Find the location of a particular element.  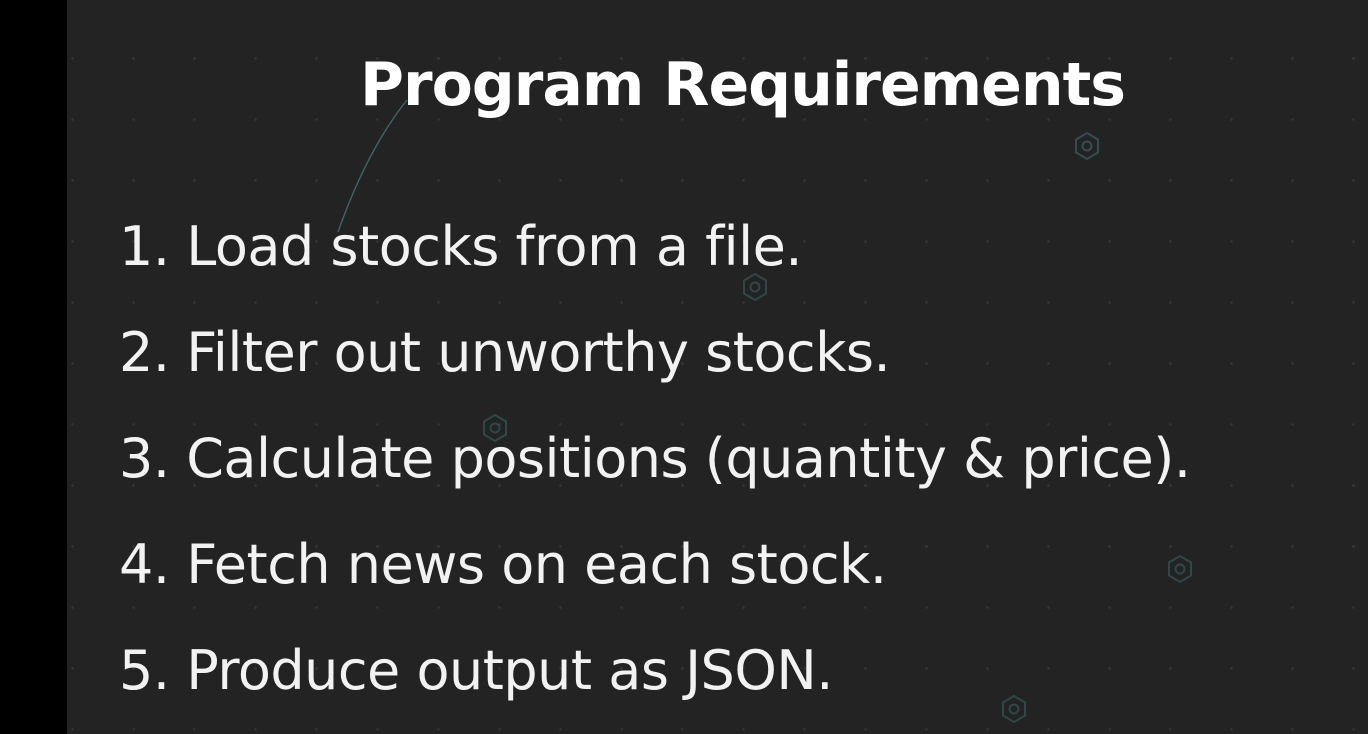

item-text: Filter out unworthy stocks. is located at coordinates (538, 352).